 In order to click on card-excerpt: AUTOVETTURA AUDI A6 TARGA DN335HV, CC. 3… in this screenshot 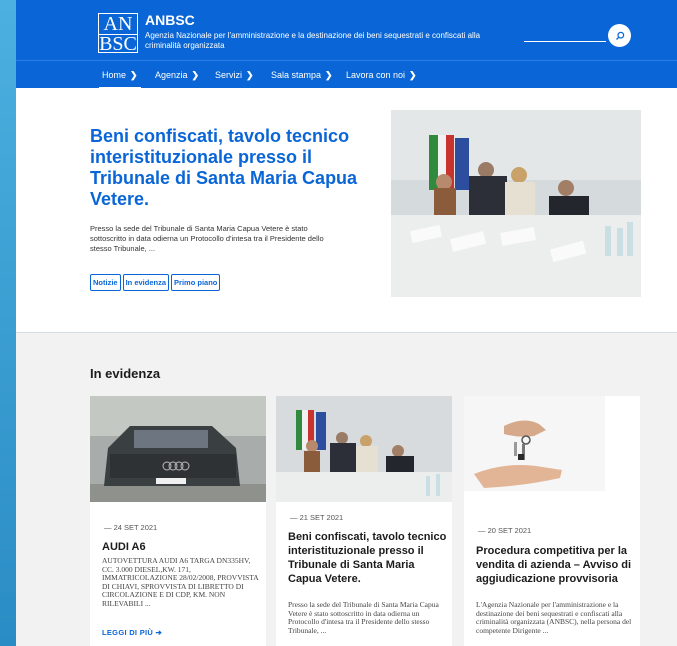, I will do `click(180, 582)`.